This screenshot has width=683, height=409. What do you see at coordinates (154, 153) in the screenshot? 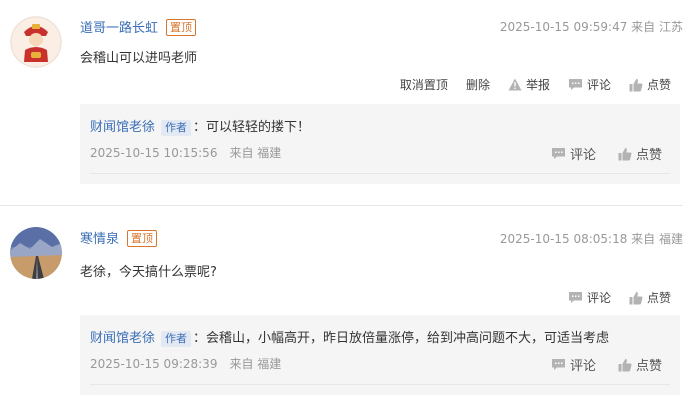
I see `reply-timestamp: 2025-10-15 10:15:56` at bounding box center [154, 153].